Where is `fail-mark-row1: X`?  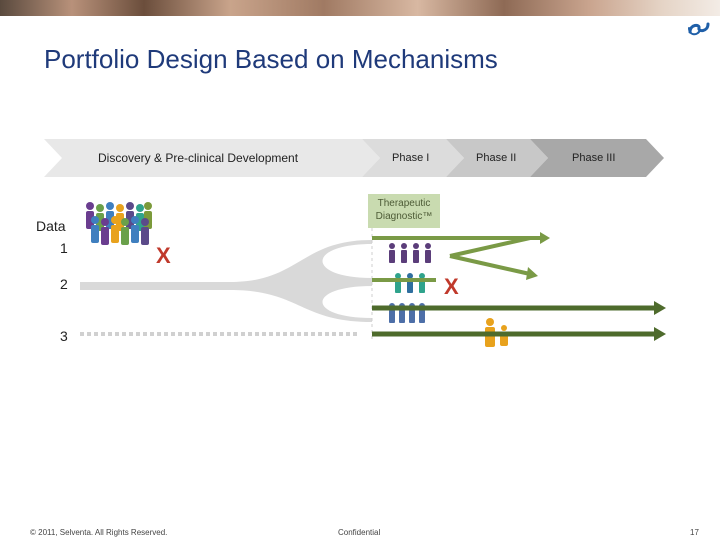
fail-mark-row1: X is located at coordinates (163, 255).